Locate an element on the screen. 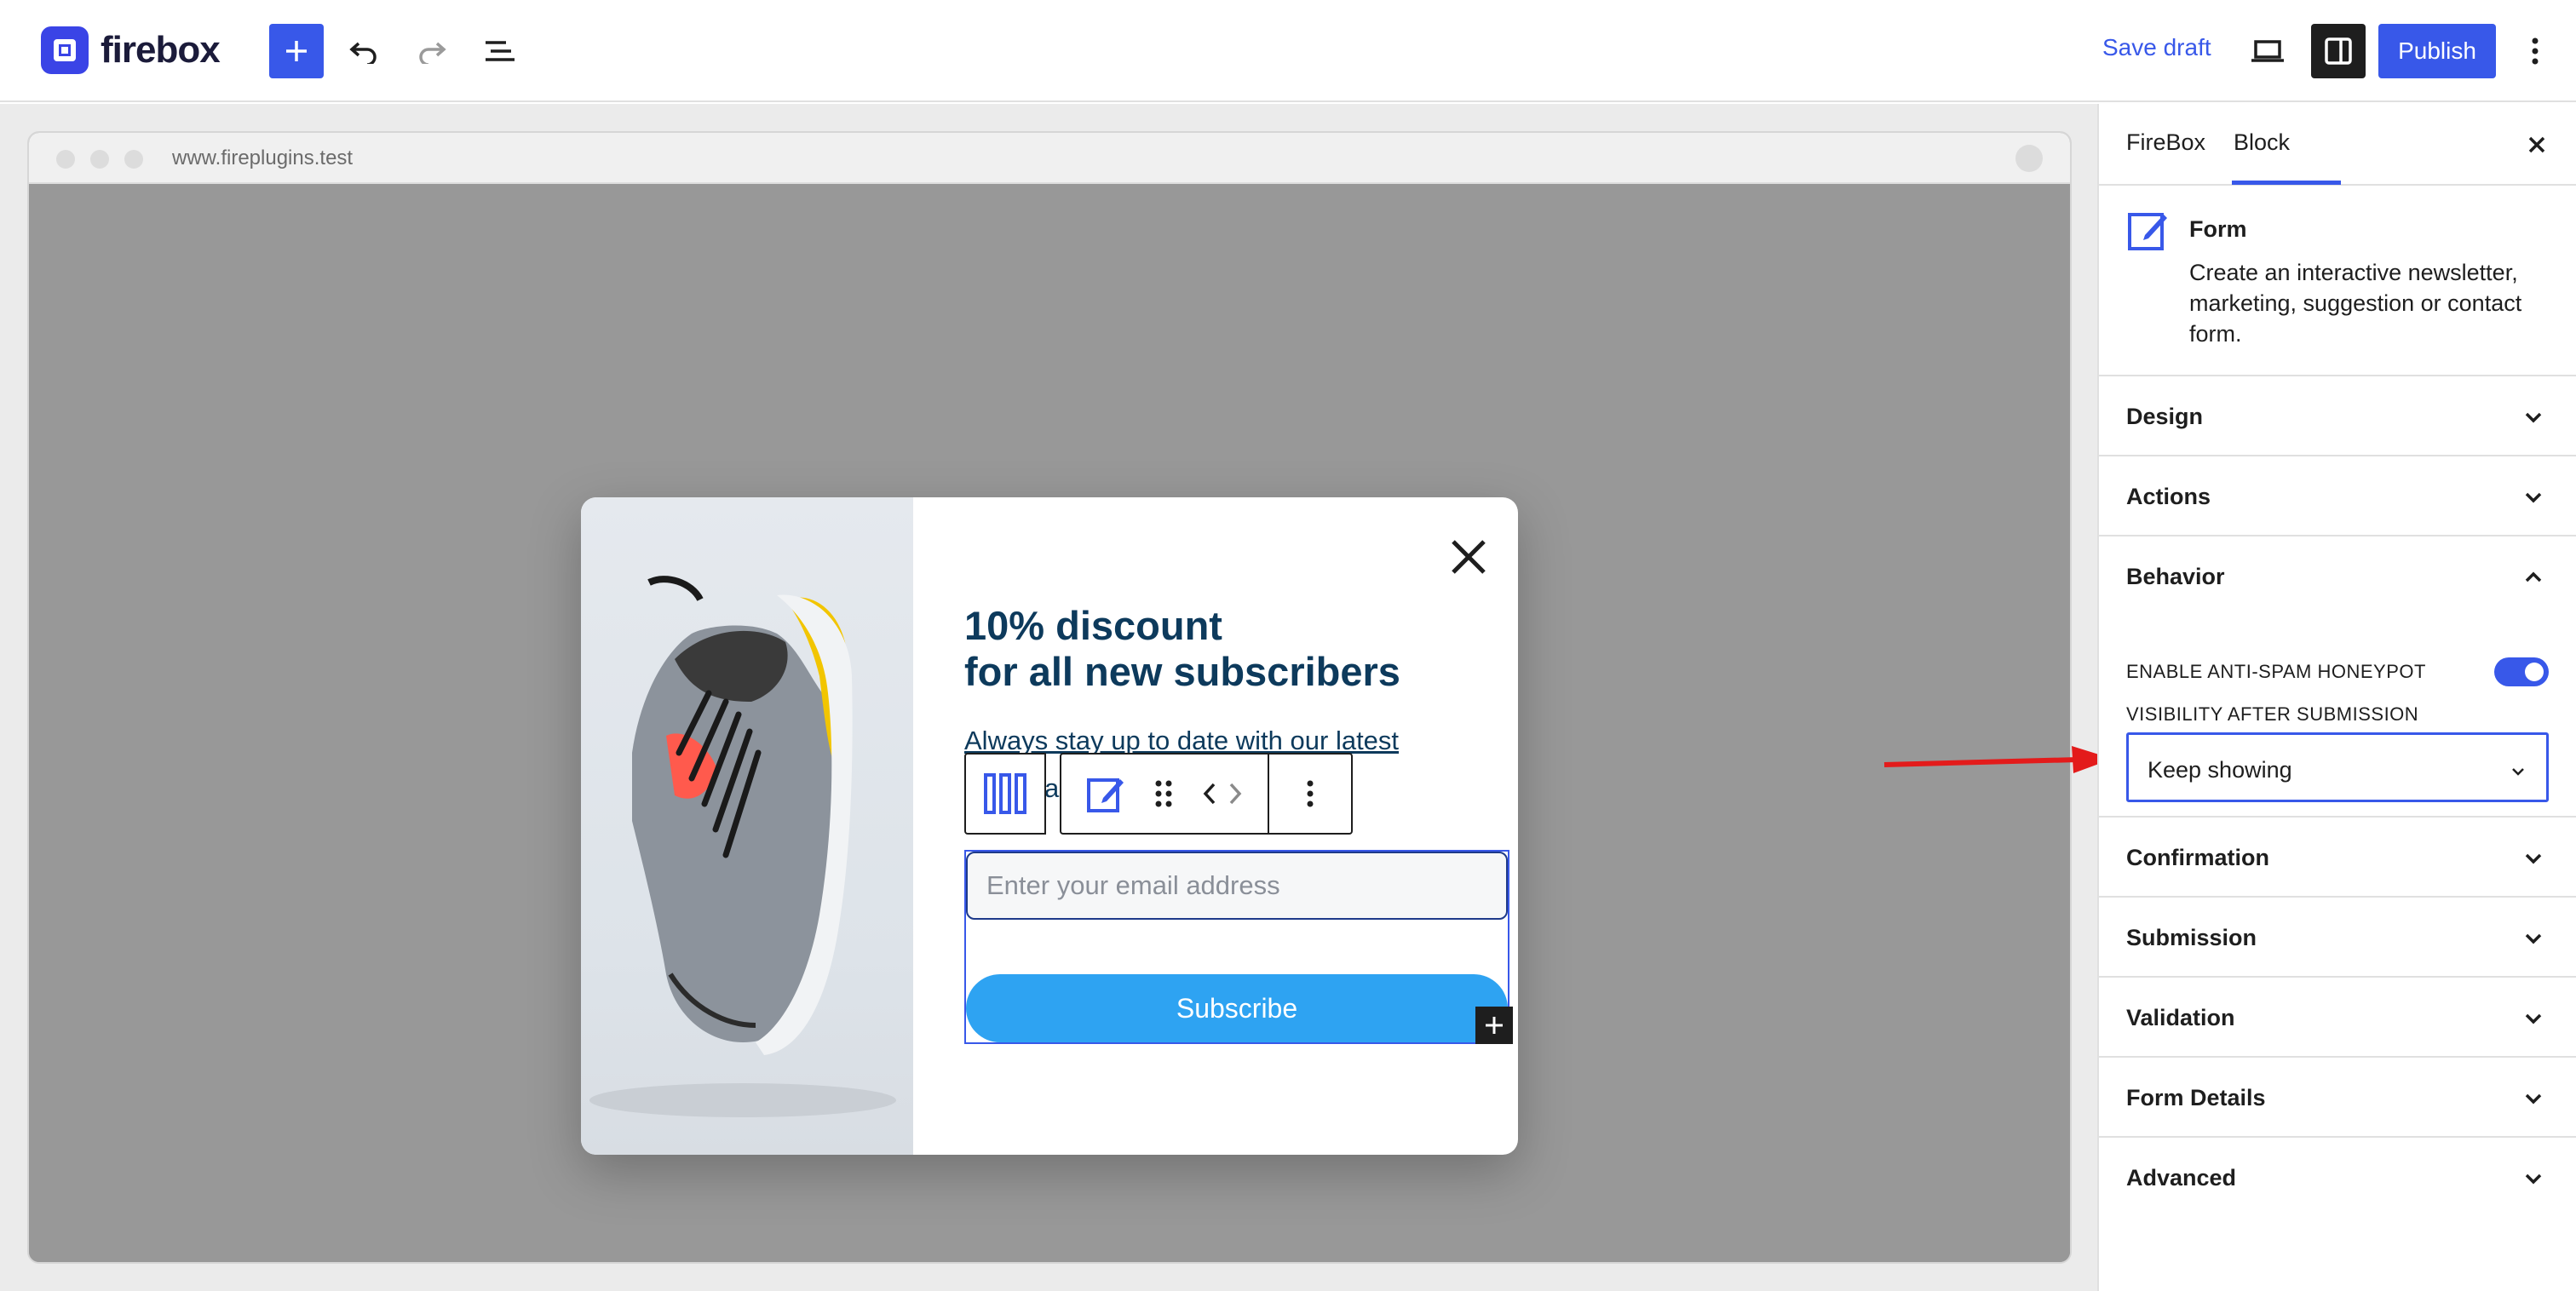 This screenshot has width=2576, height=1291. redo-icon is located at coordinates (433, 53).